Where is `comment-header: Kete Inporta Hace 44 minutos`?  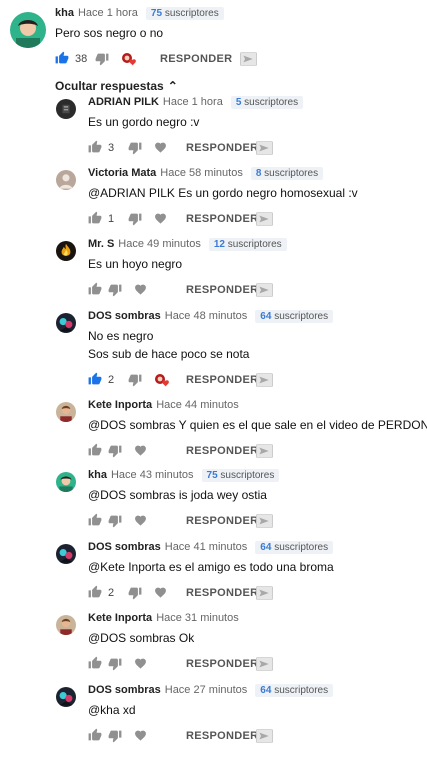 comment-header: Kete Inporta Hace 44 minutos is located at coordinates (163, 405).